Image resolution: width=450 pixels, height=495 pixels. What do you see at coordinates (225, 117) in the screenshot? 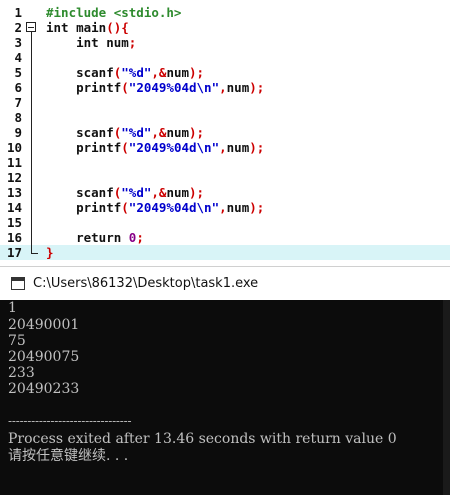
I see `code-line: 8` at bounding box center [225, 117].